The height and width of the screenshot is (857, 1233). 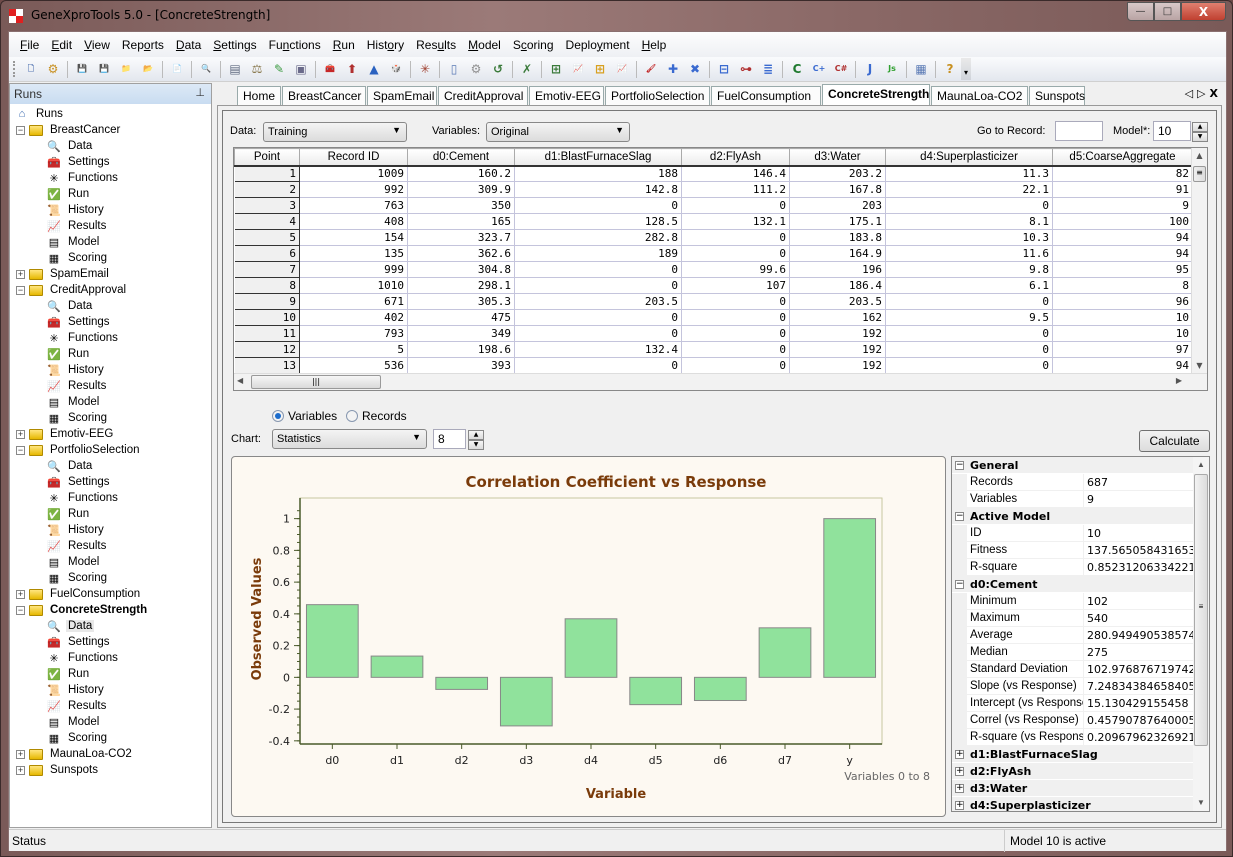 What do you see at coordinates (461, 189) in the screenshot?
I see `table-cell: 309.9` at bounding box center [461, 189].